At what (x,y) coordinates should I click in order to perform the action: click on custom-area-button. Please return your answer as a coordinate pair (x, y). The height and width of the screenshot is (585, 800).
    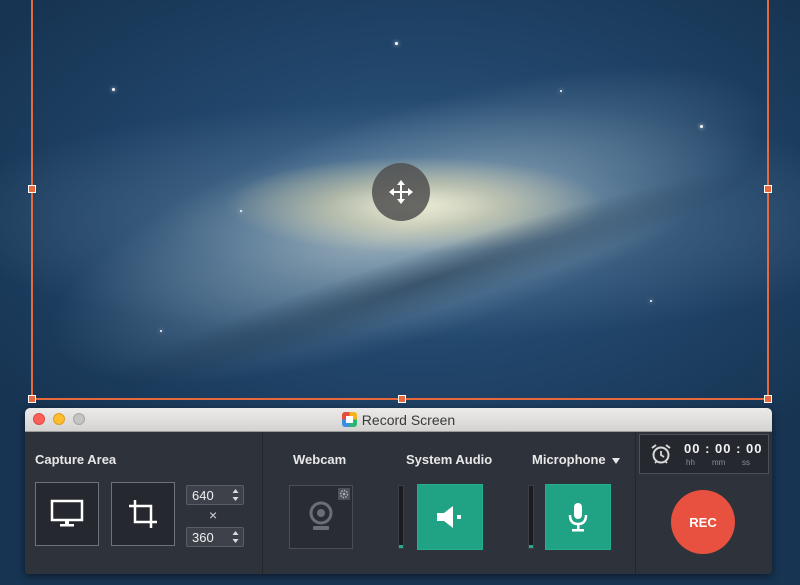
    Looking at the image, I should click on (143, 514).